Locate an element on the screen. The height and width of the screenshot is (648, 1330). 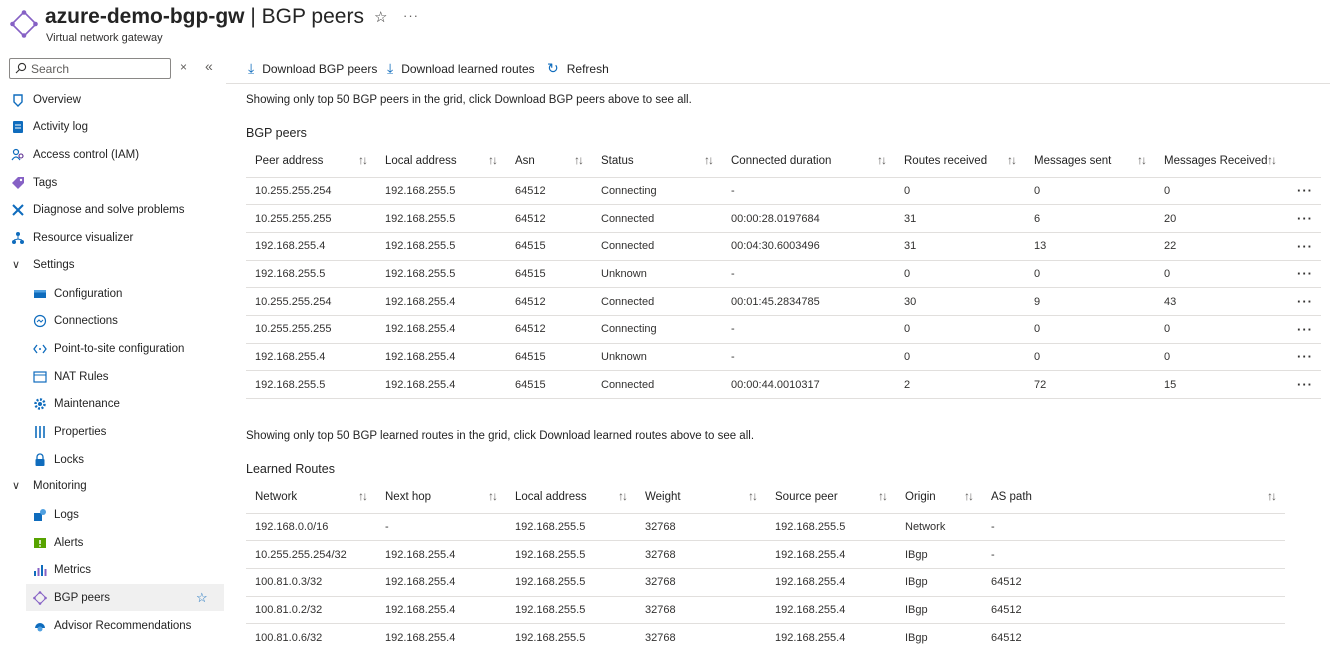
column-header: Peer address ↑↓ is located at coordinates (311, 161).